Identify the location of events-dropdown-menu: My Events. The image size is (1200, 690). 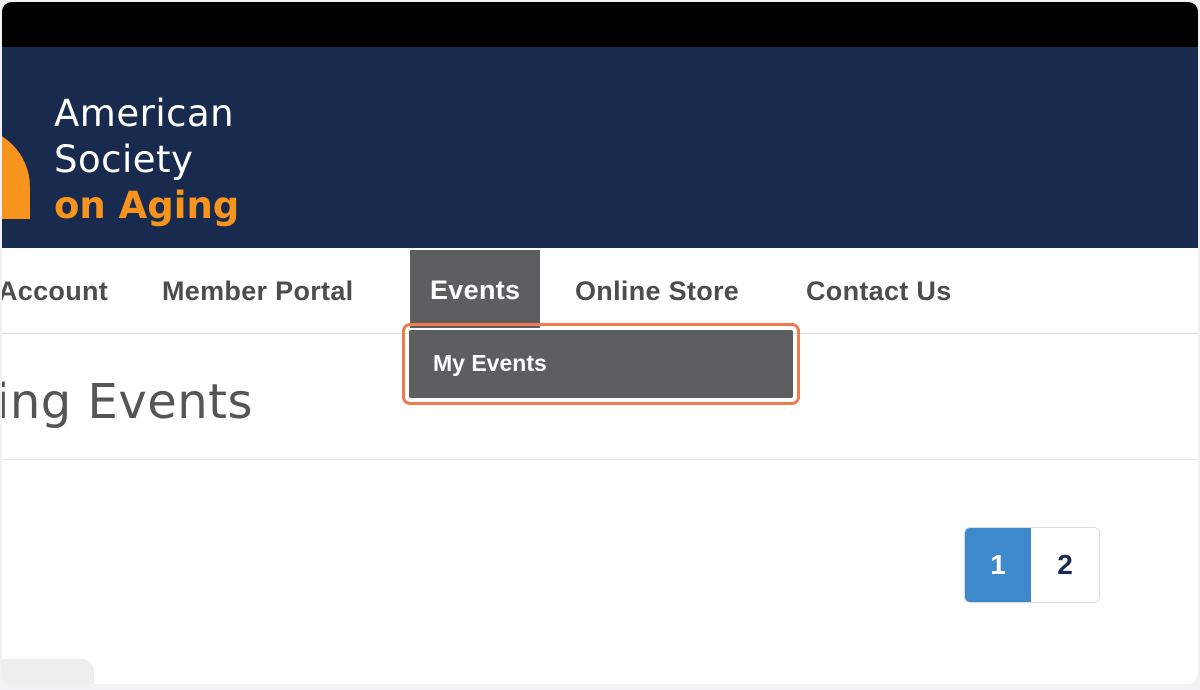
(601, 364).